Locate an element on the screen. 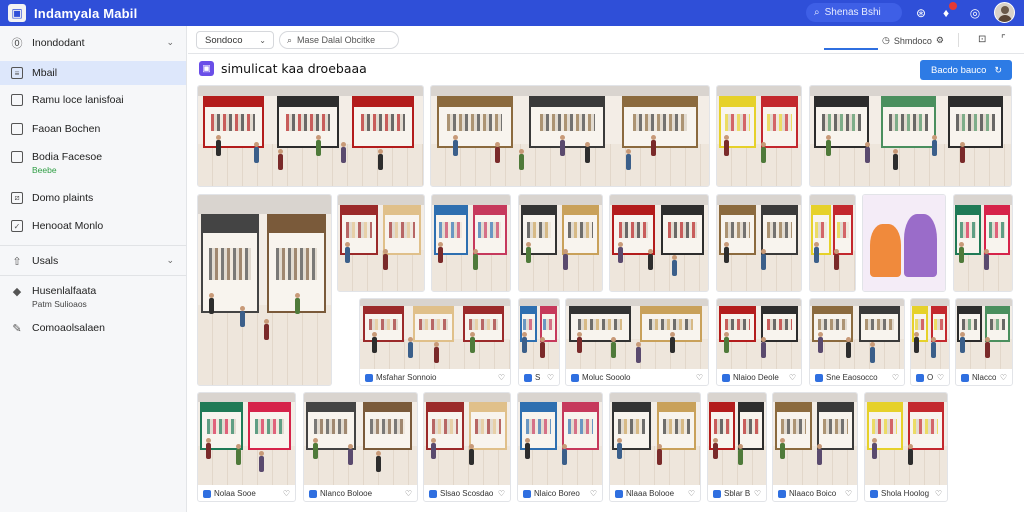 This screenshot has height=512, width=1024. image-card: Nlaioo Deole ♡ is located at coordinates (759, 342).